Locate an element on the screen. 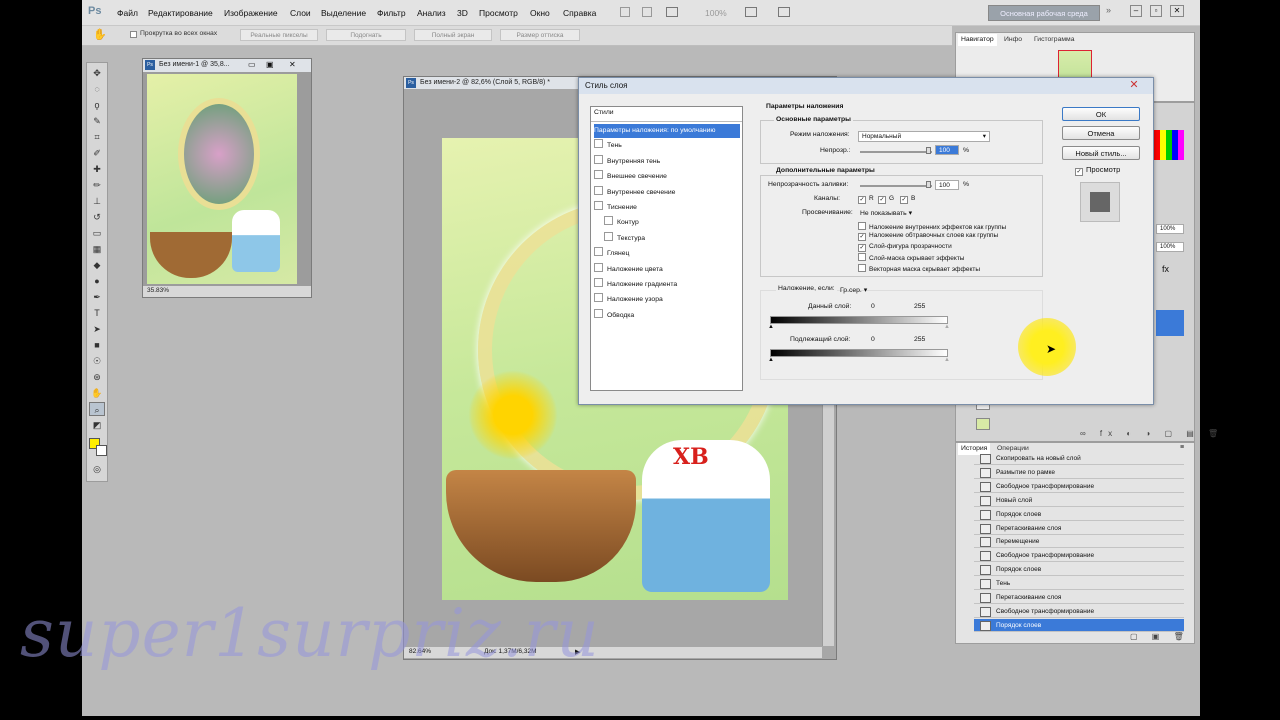 The image size is (1280, 720). swatches-grid is located at coordinates (1169, 145).